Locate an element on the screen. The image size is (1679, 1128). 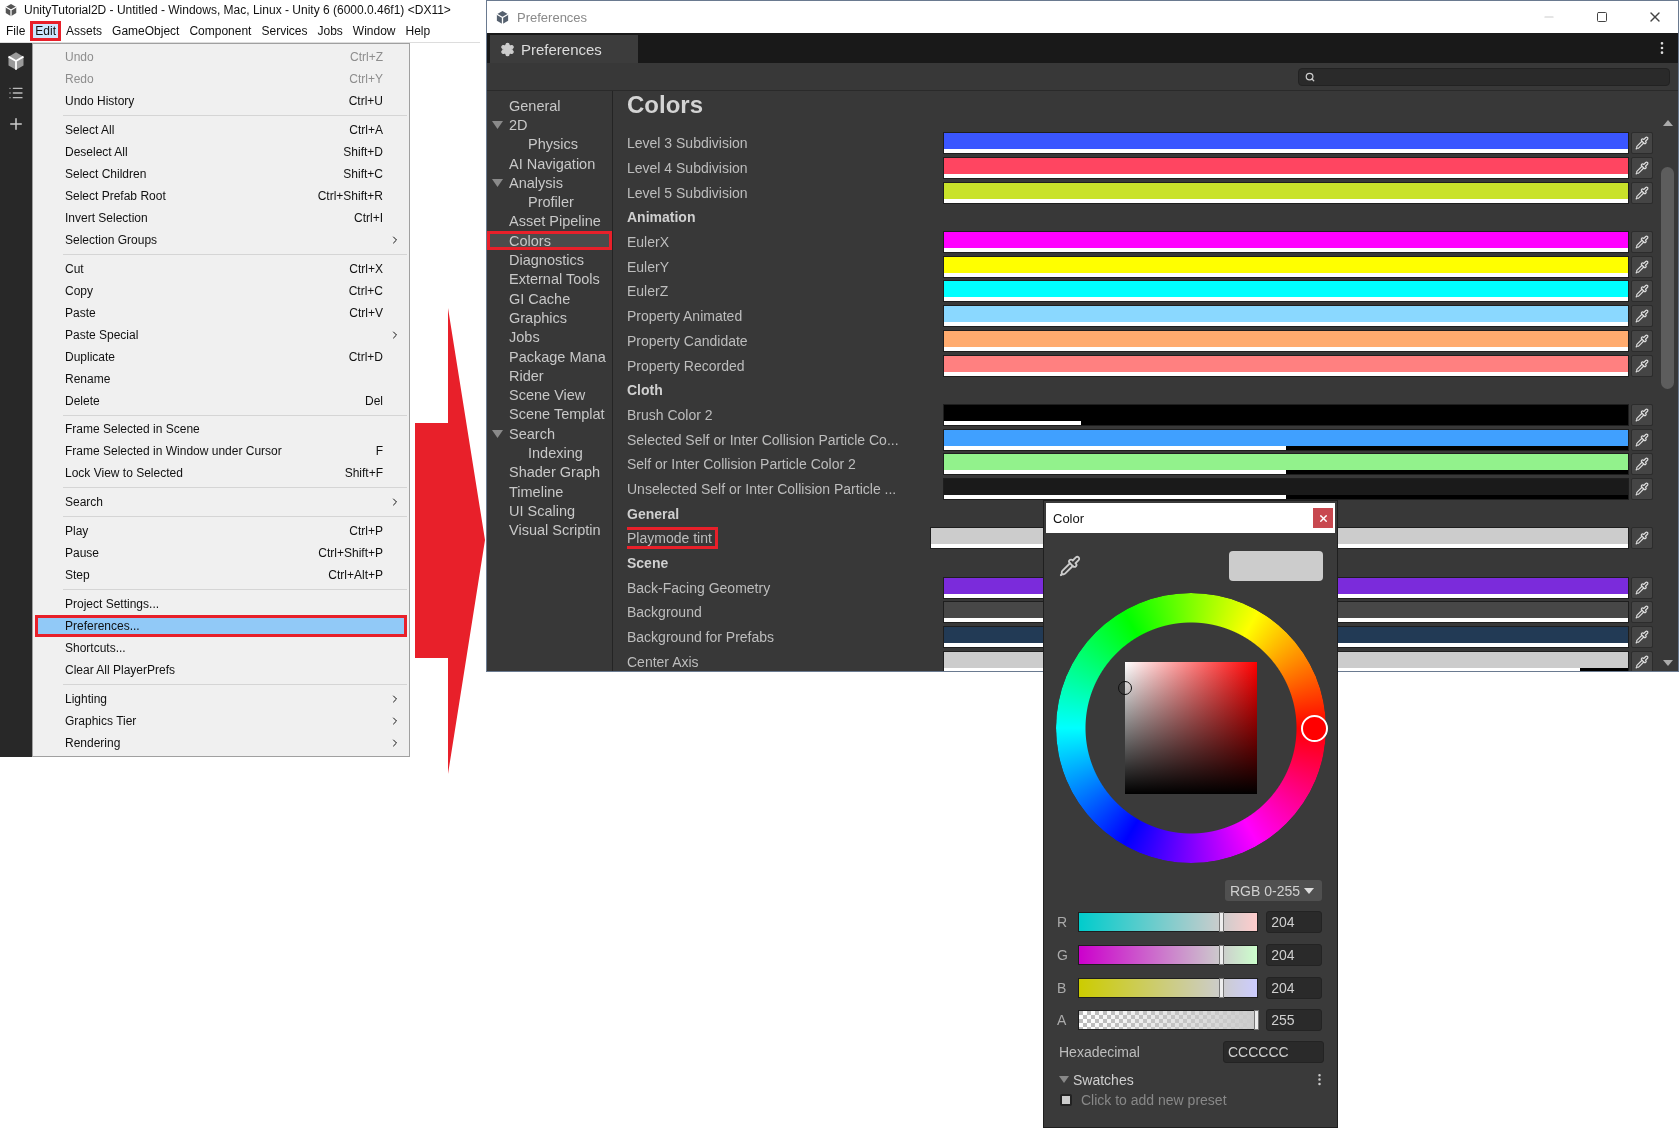
sidebar-item: GI Cache is located at coordinates (549, 298).